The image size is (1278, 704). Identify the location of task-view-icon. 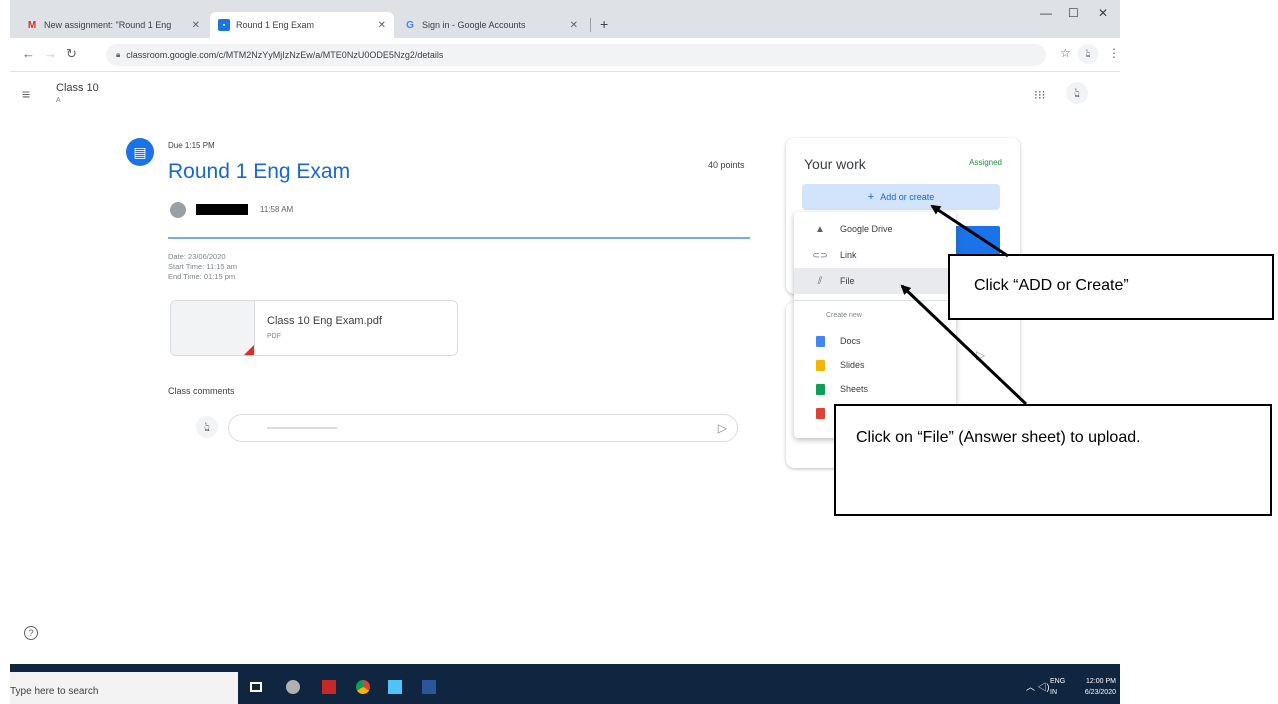
(256, 687).